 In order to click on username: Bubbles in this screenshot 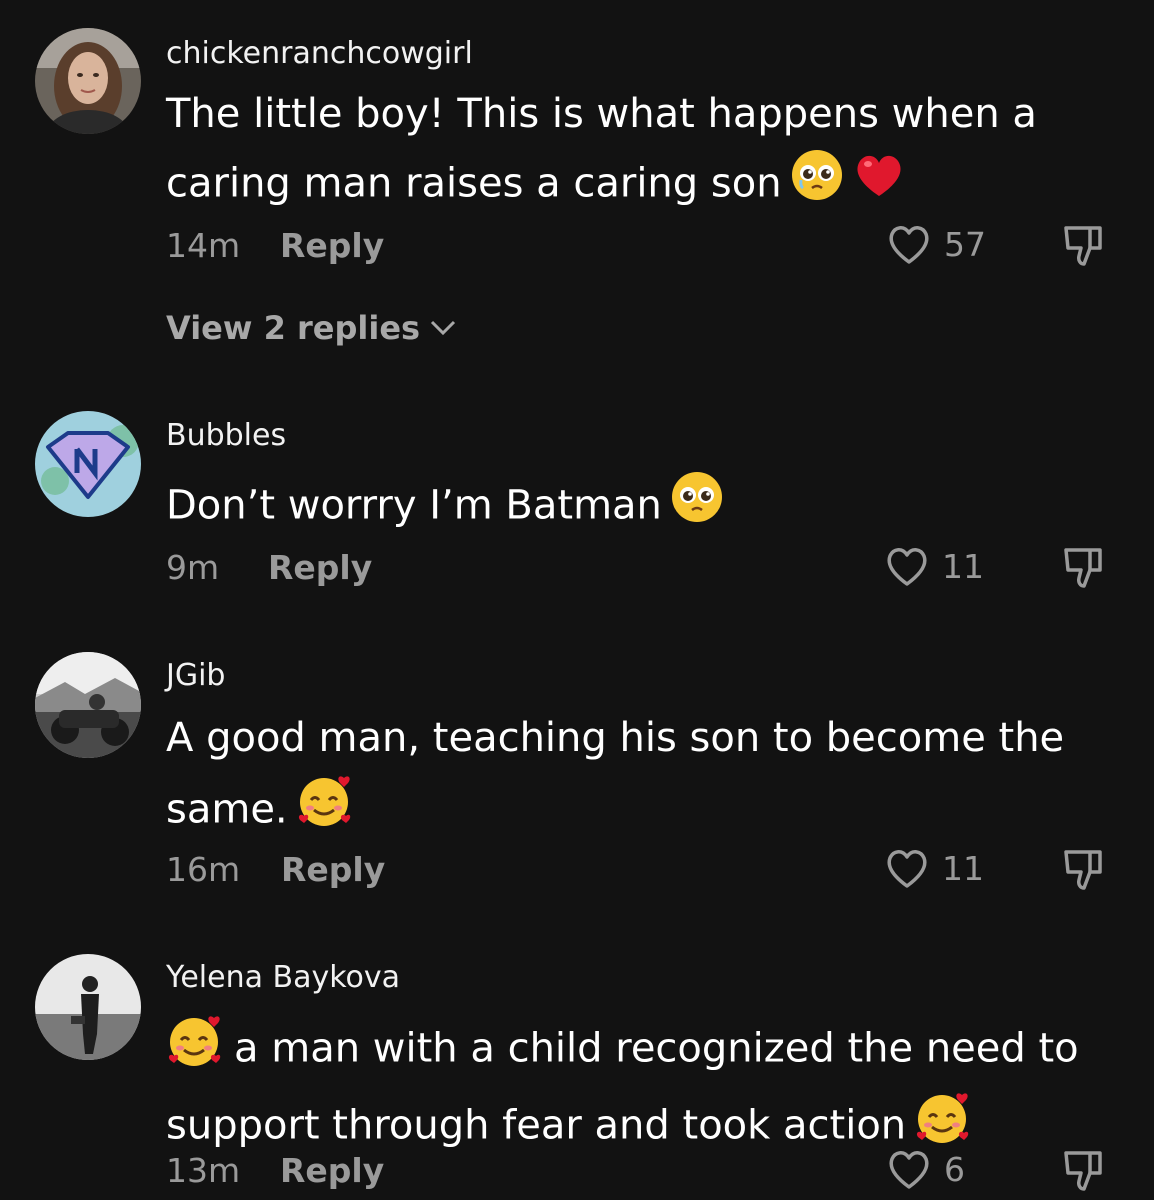, I will do `click(226, 435)`.